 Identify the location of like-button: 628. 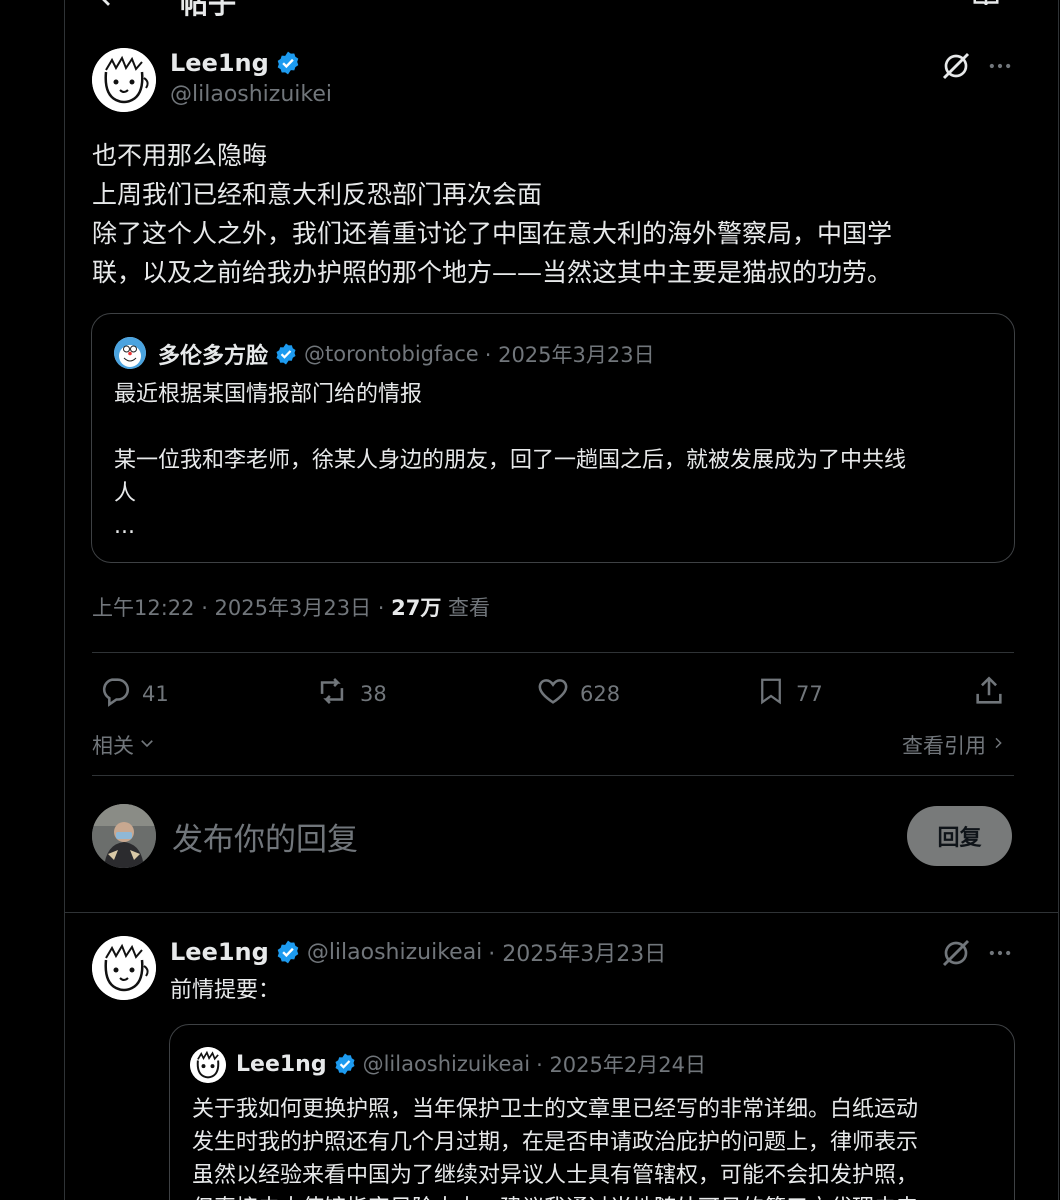
(578, 693).